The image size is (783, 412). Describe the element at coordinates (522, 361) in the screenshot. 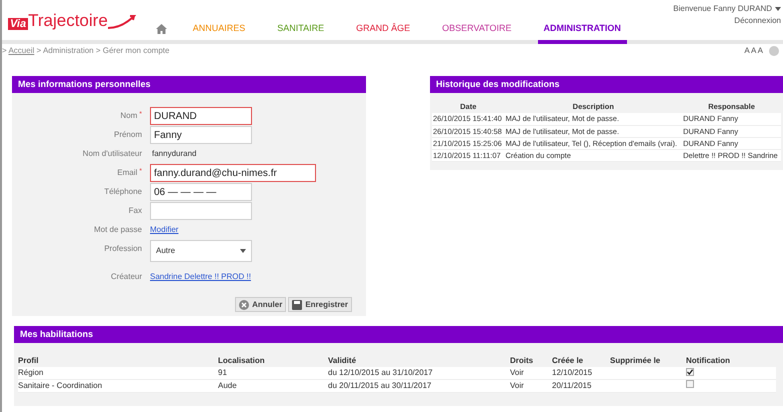

I see `column-header: Droits` at that location.